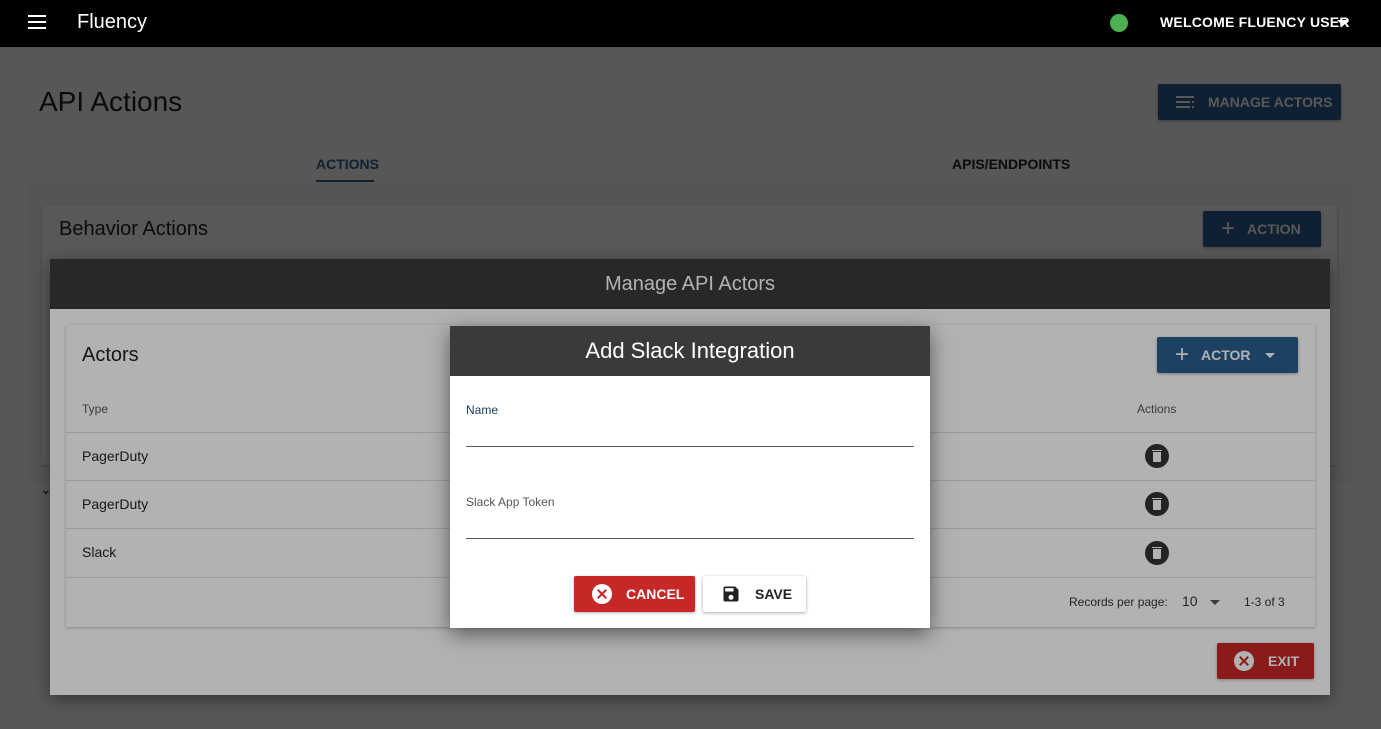  I want to click on cancel-label: CANCEL, so click(655, 594).